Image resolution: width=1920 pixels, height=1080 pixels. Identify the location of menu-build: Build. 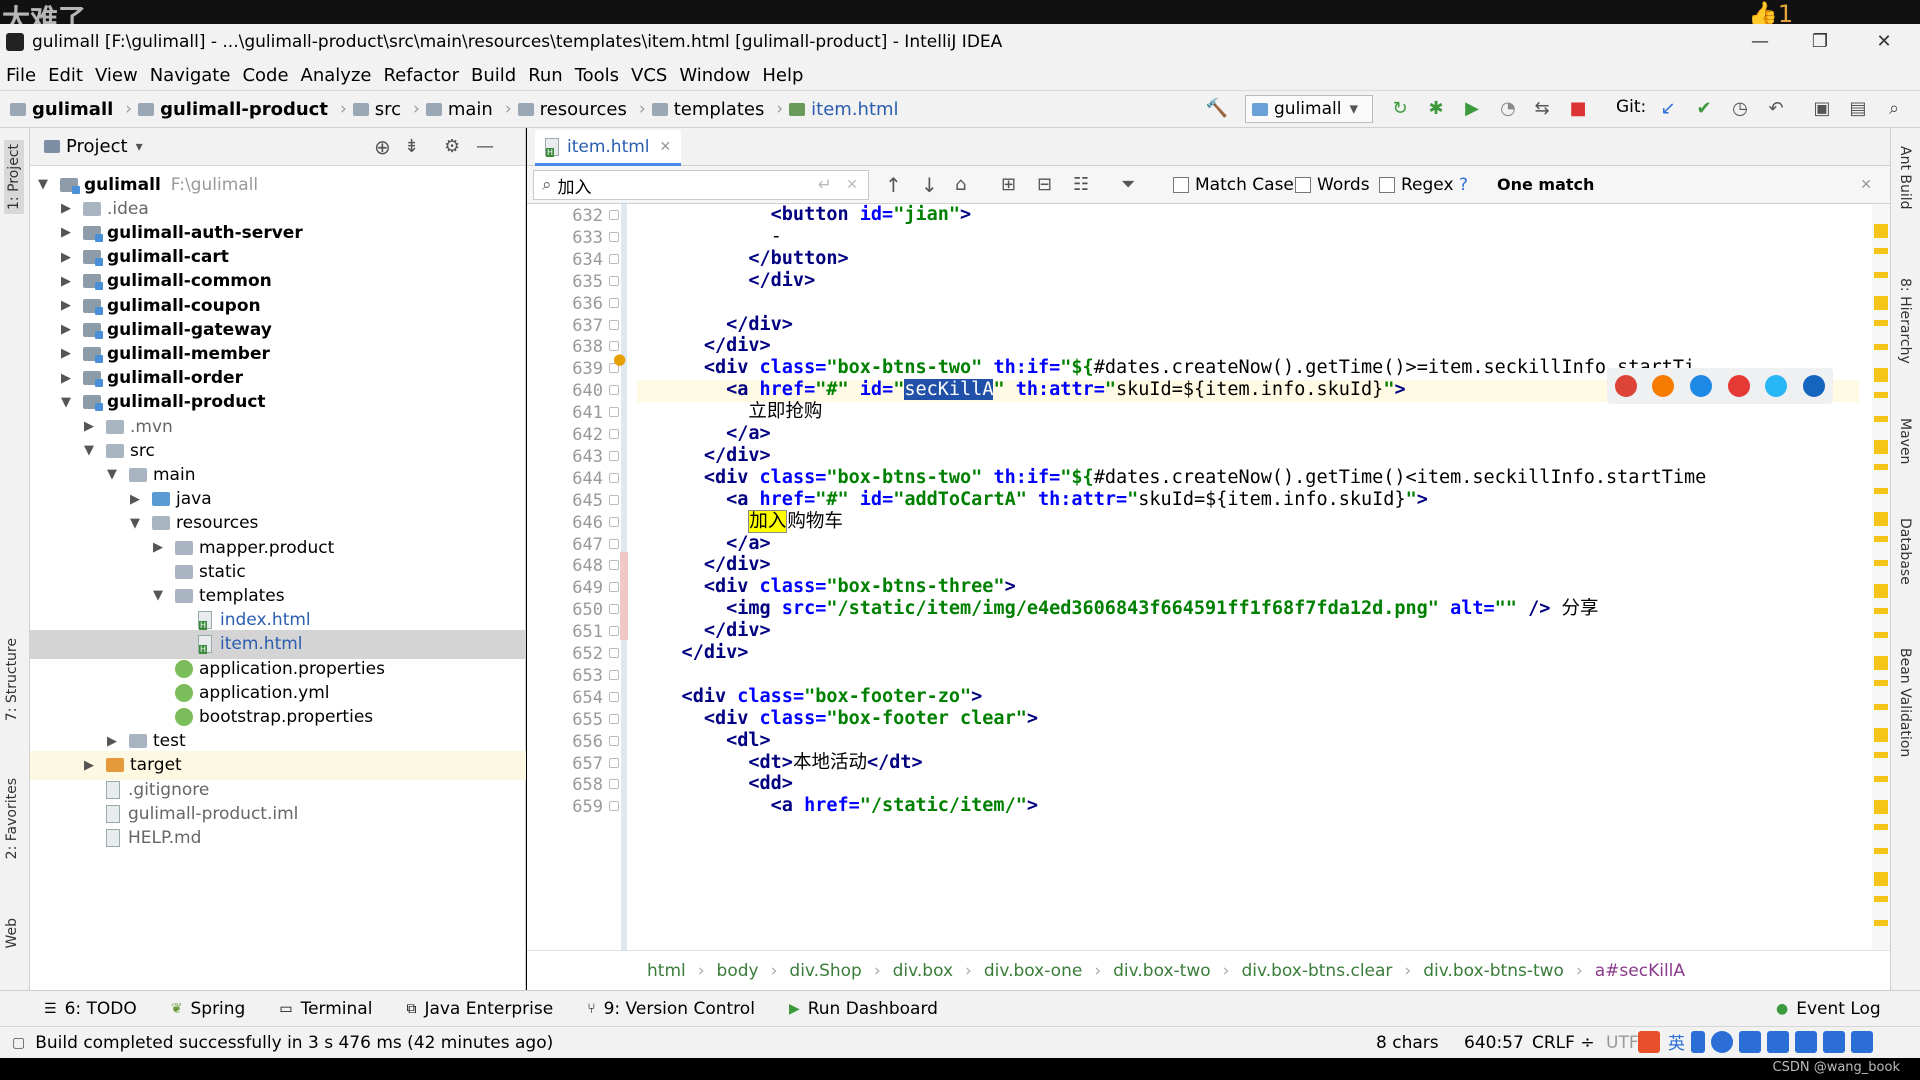
(493, 75).